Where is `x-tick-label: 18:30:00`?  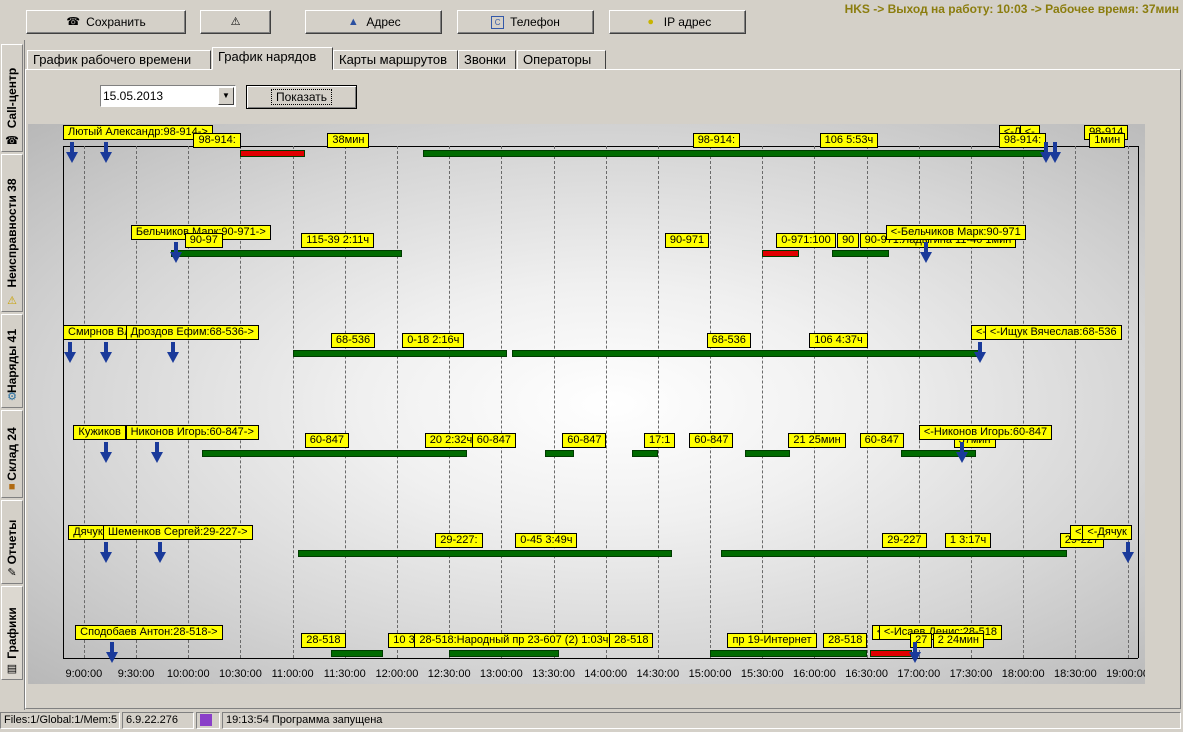 x-tick-label: 18:30:00 is located at coordinates (1075, 674).